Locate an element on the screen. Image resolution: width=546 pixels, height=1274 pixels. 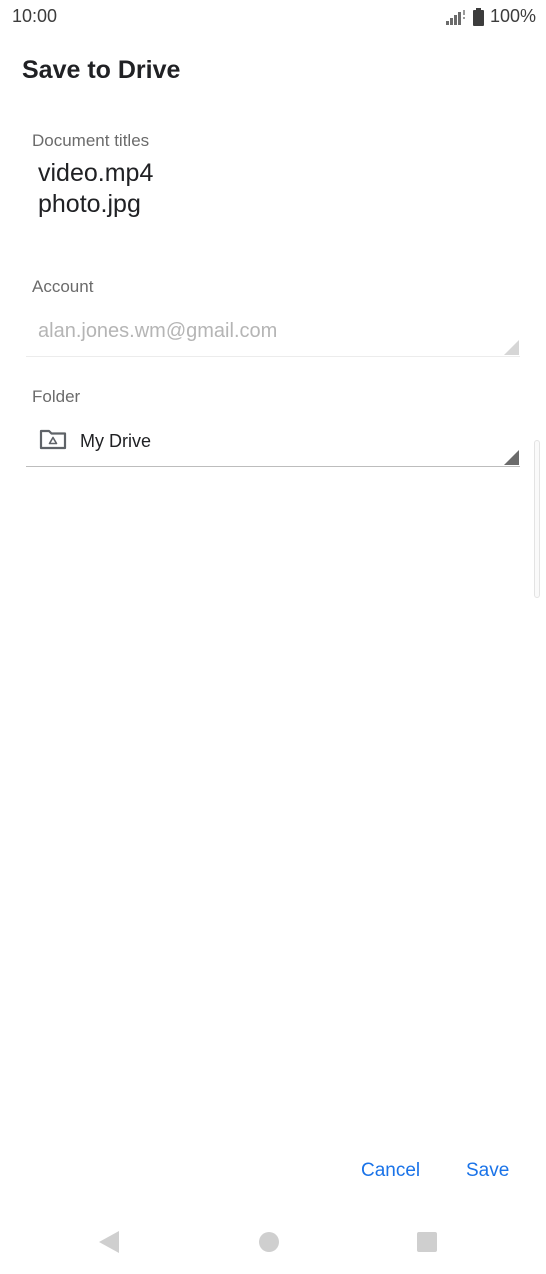
account-underline is located at coordinates (273, 356).